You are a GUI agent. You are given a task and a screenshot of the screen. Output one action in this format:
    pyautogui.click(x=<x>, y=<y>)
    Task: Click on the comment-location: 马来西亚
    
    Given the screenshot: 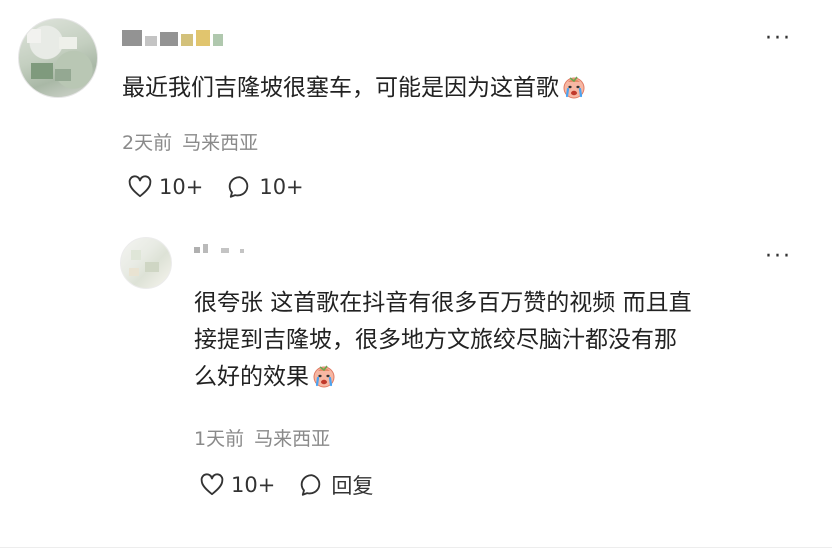 What is the action you would take?
    pyautogui.click(x=220, y=143)
    